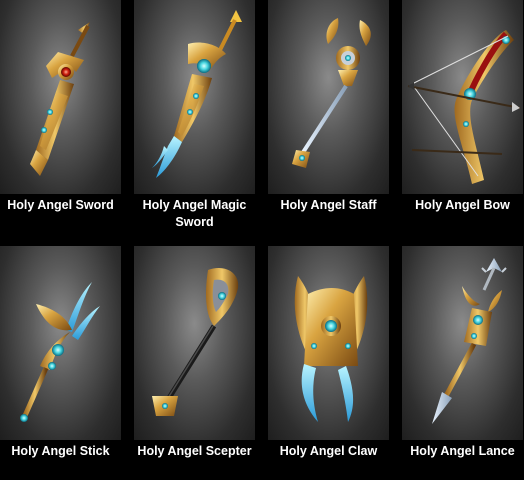 The image size is (524, 480). Describe the element at coordinates (60, 352) in the screenshot. I see `stick-icon` at that location.